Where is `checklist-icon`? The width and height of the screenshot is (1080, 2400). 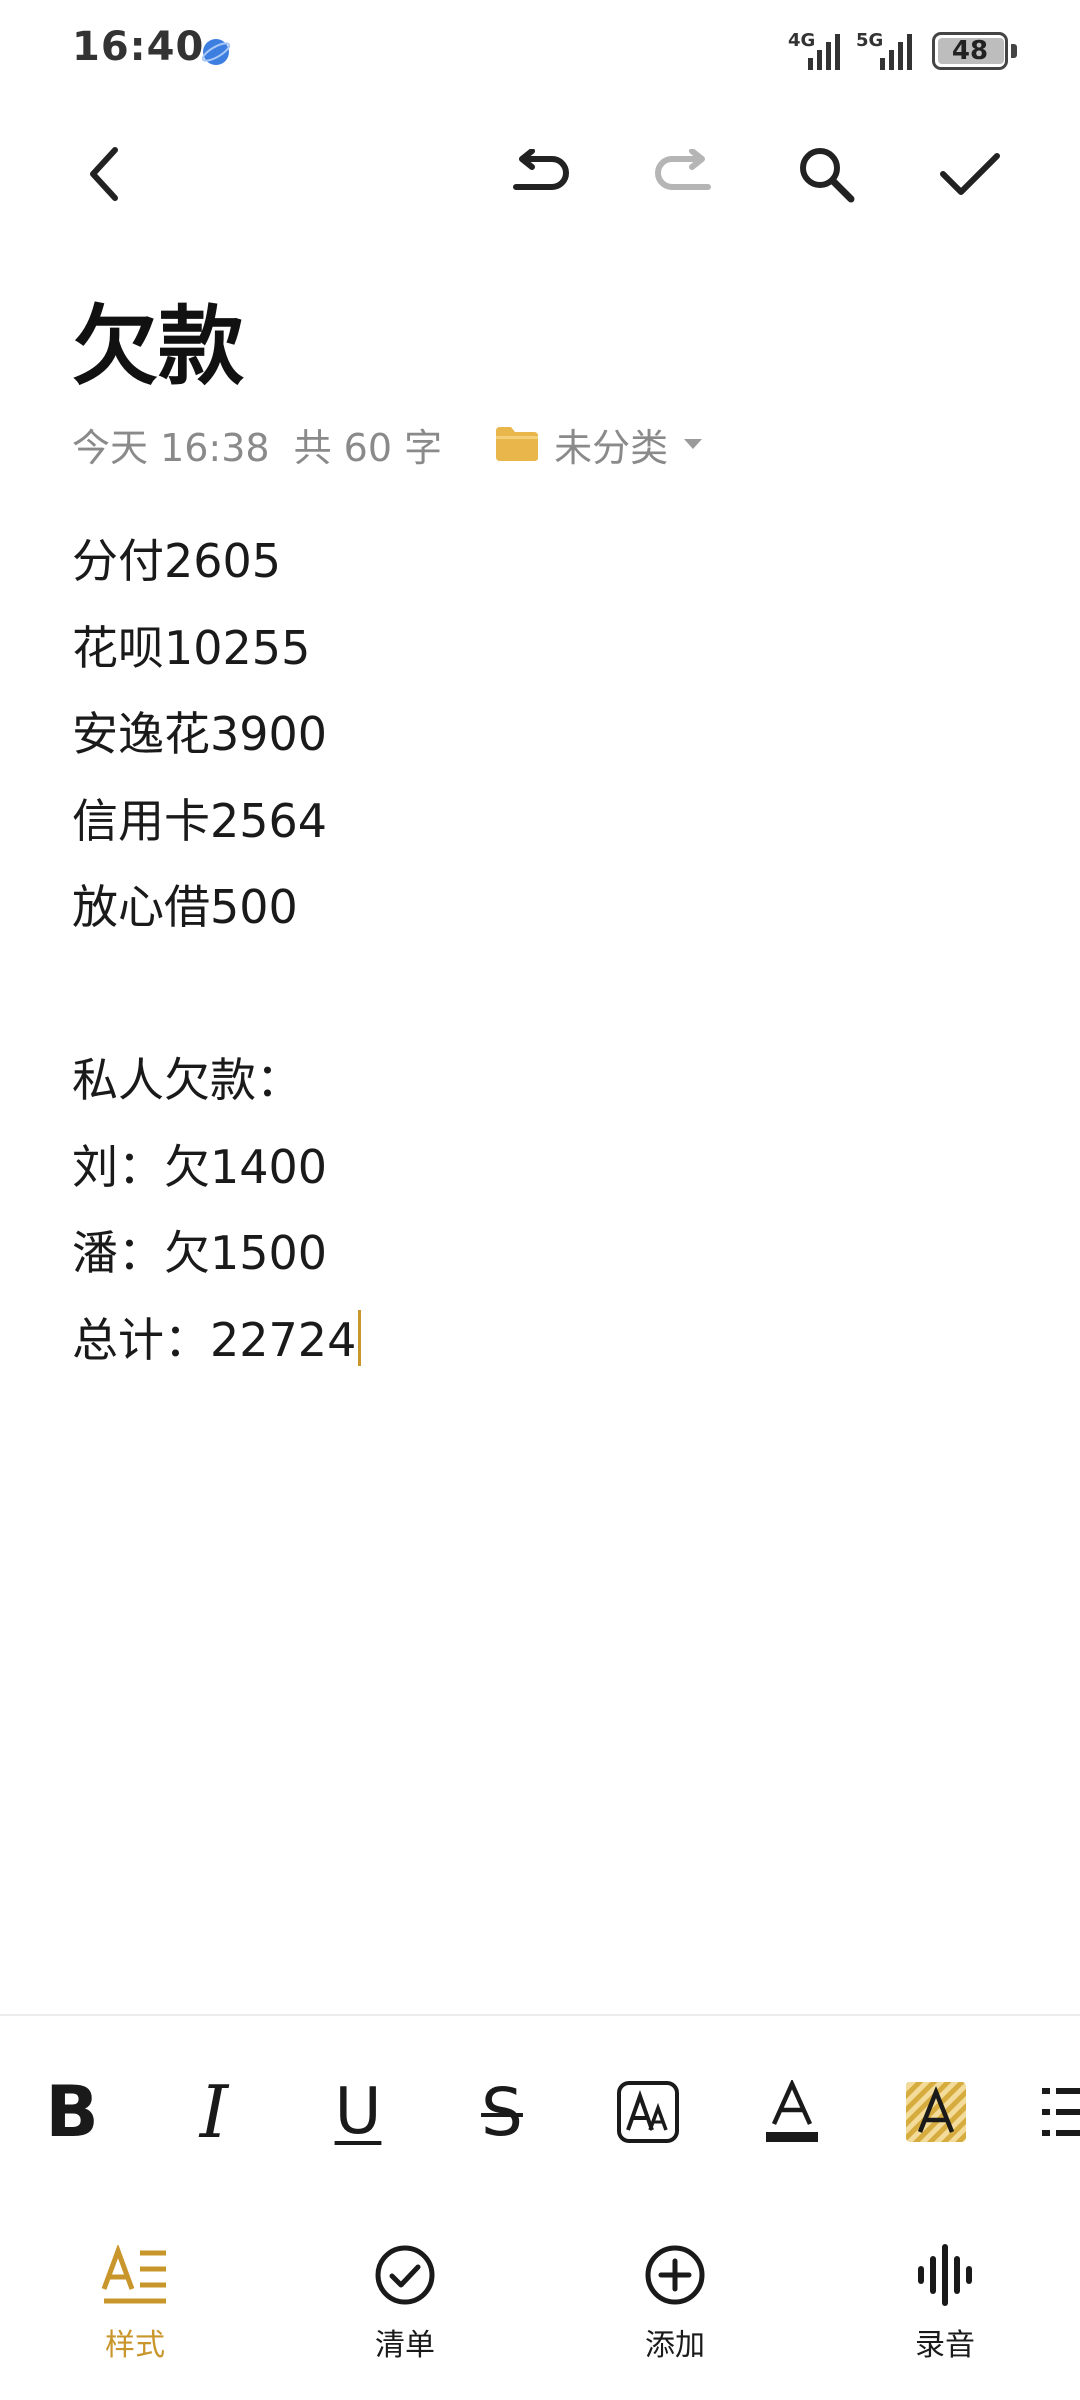 checklist-icon is located at coordinates (405, 2275).